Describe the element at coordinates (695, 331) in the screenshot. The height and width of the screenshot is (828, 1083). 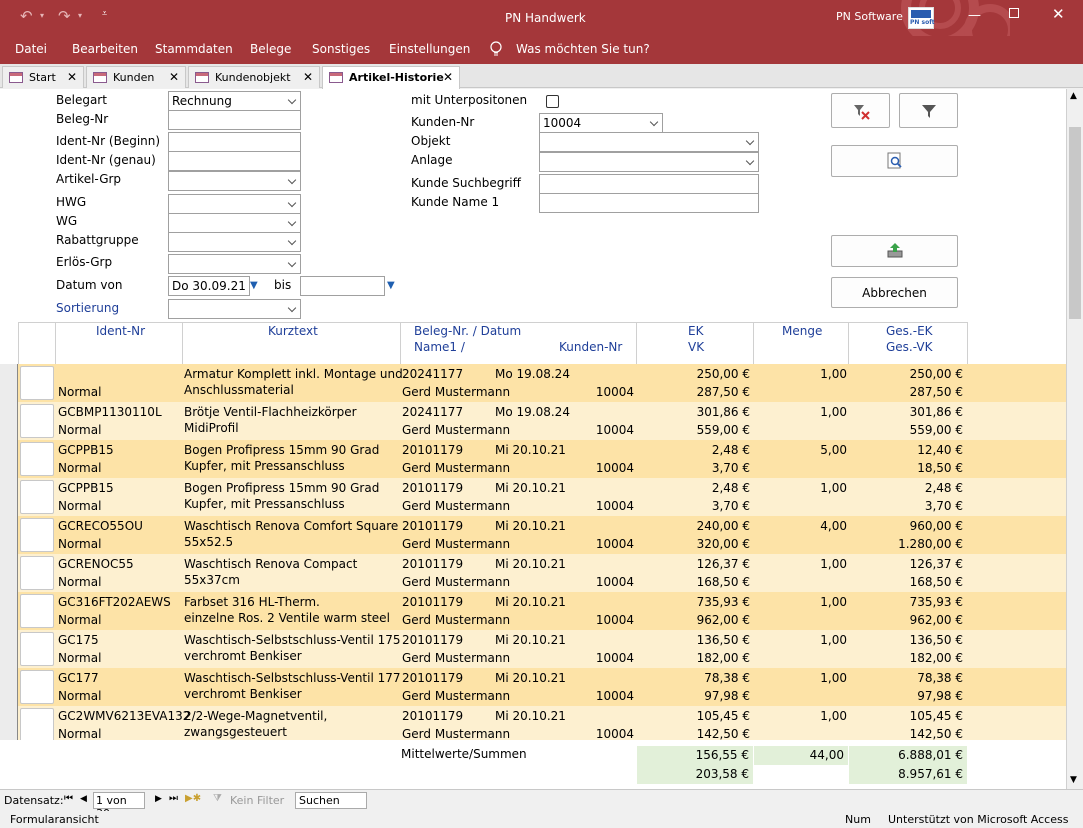
I see `header-ek: EK` at that location.